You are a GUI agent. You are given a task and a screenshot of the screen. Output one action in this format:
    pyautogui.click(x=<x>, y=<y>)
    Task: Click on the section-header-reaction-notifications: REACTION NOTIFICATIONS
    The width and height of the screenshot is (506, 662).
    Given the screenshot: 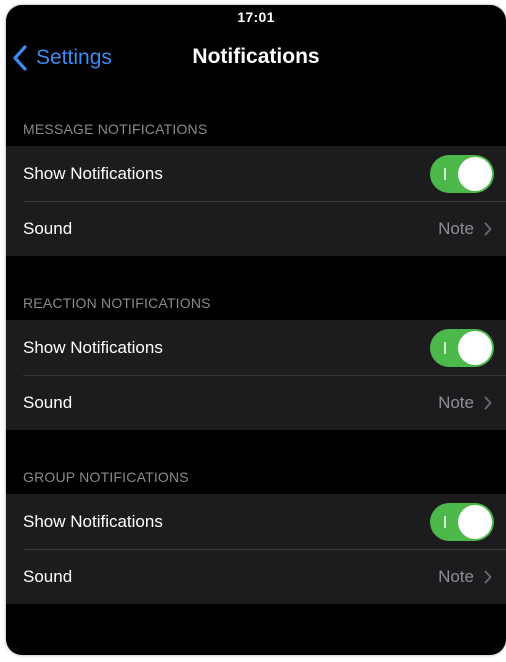 What is the action you would take?
    pyautogui.click(x=117, y=303)
    